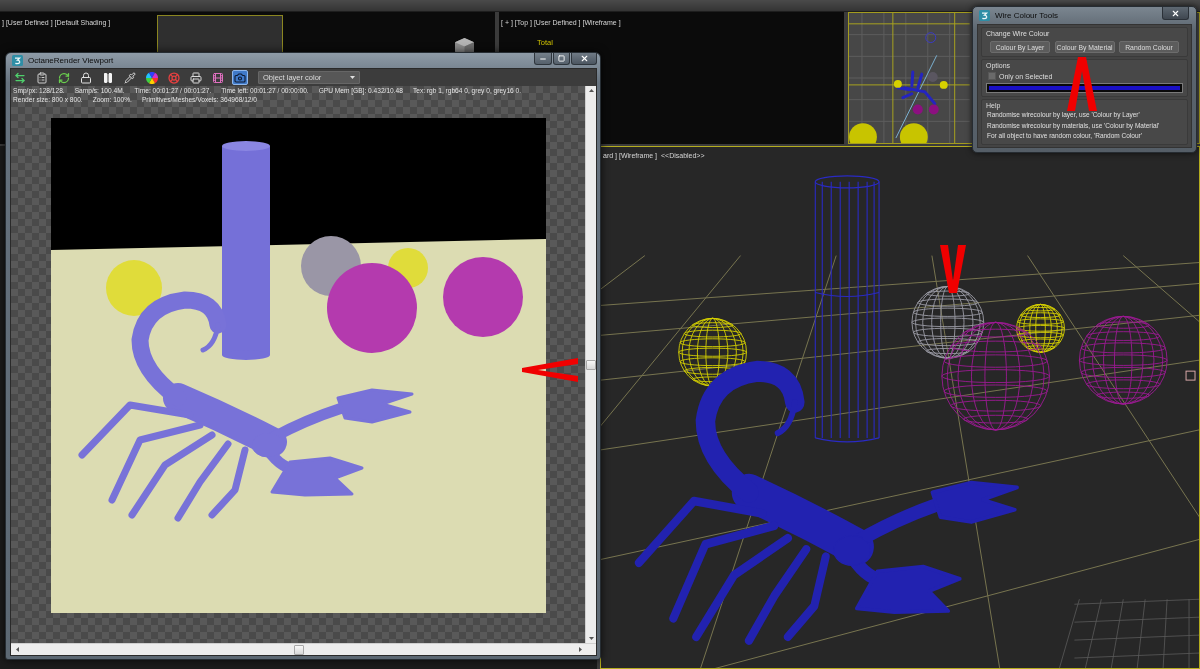 The width and height of the screenshot is (1200, 669). What do you see at coordinates (133, 288) in the screenshot?
I see `sphere` at bounding box center [133, 288].